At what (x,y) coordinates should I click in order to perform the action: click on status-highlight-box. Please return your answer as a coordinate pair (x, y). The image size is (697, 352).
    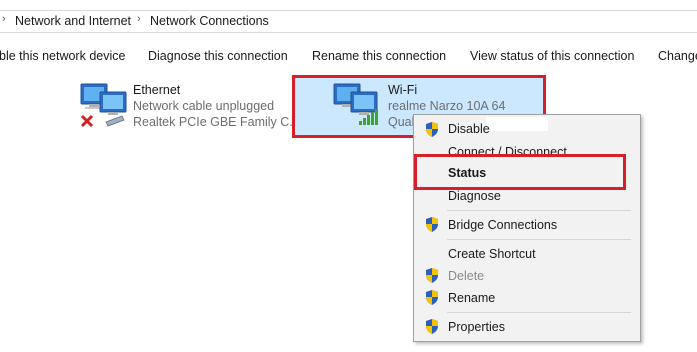
    Looking at the image, I should click on (520, 172).